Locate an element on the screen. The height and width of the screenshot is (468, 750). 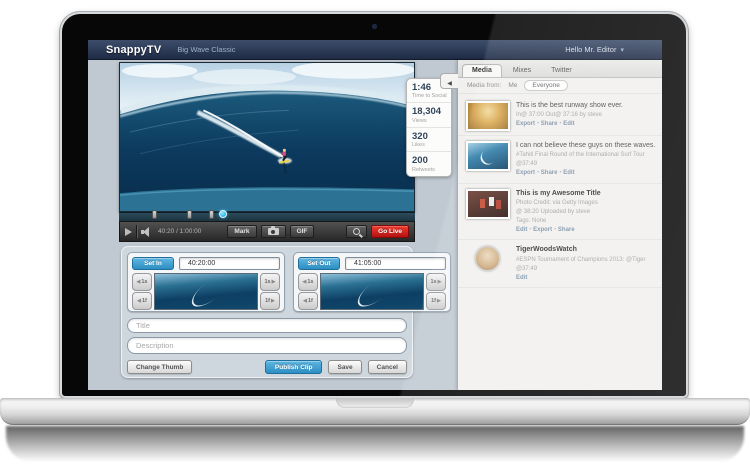
stat-label: Time to Social is located at coordinates (429, 96).